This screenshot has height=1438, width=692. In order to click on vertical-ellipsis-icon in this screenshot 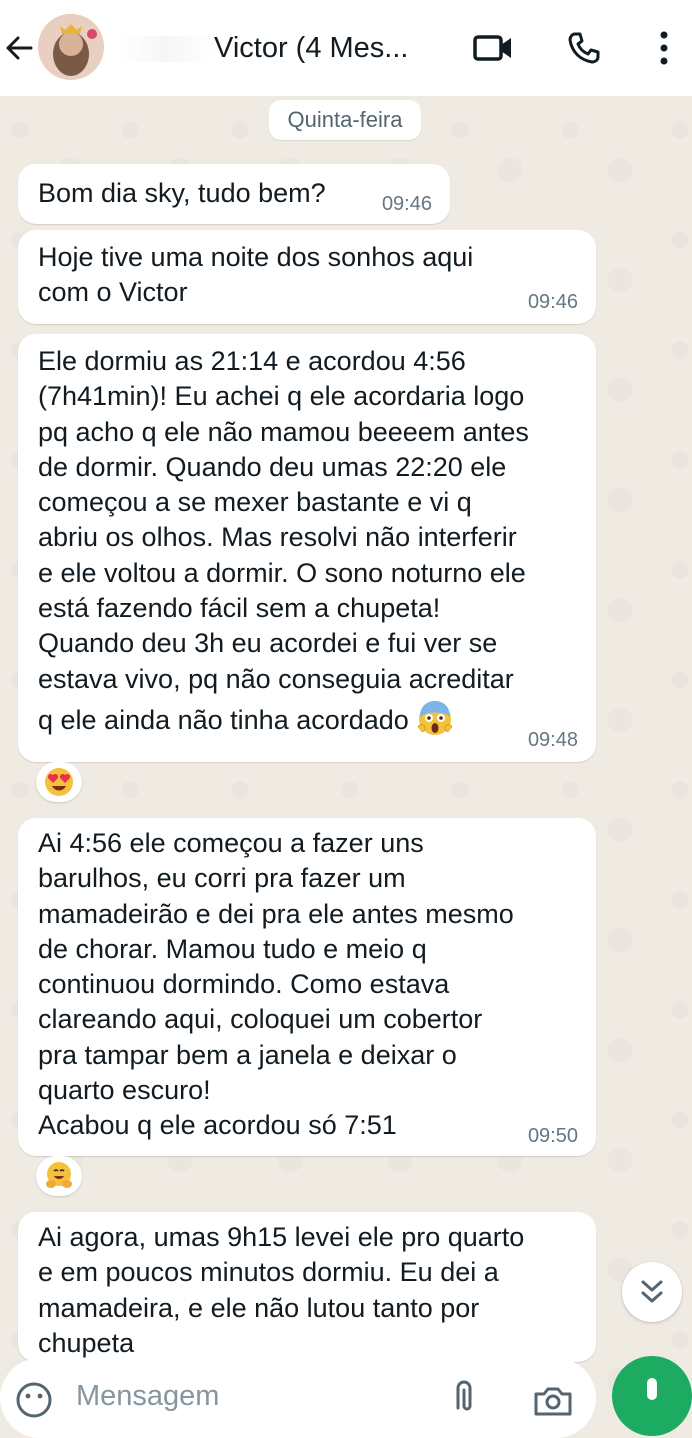, I will do `click(664, 48)`.